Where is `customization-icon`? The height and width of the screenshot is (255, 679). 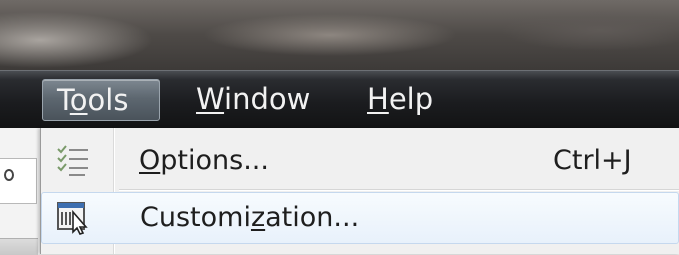 customization-icon is located at coordinates (74, 218).